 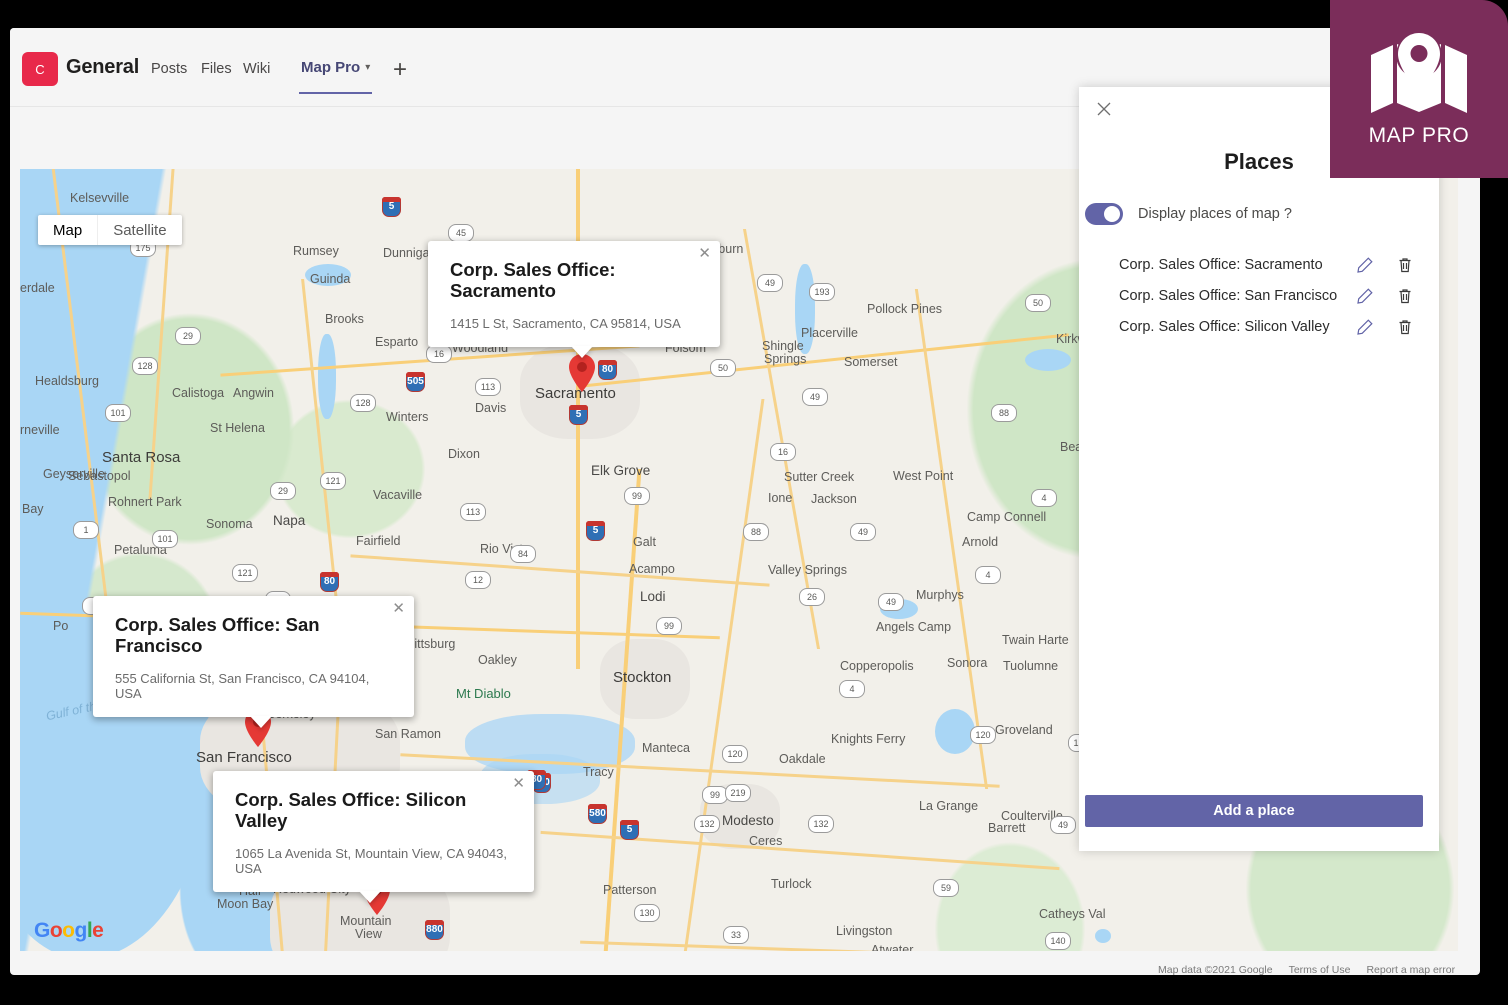 I want to click on add-a-place-button: Add a place, so click(x=1254, y=811).